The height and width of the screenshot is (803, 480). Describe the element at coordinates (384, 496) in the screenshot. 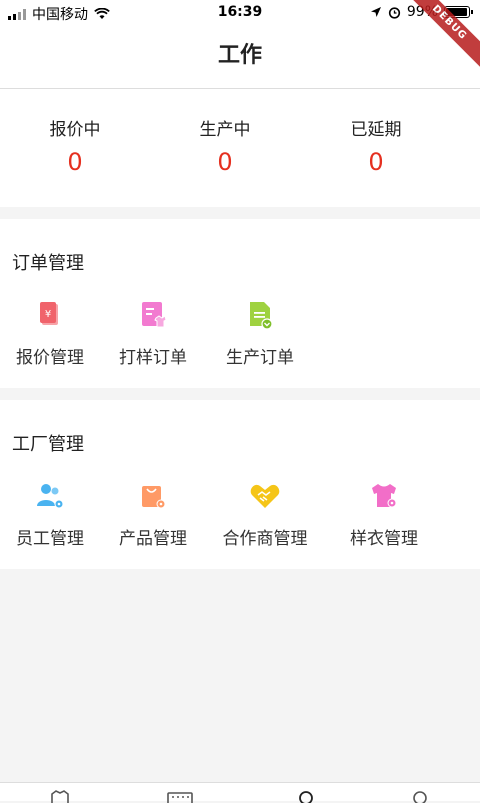

I see `sample-shirt-icon` at that location.